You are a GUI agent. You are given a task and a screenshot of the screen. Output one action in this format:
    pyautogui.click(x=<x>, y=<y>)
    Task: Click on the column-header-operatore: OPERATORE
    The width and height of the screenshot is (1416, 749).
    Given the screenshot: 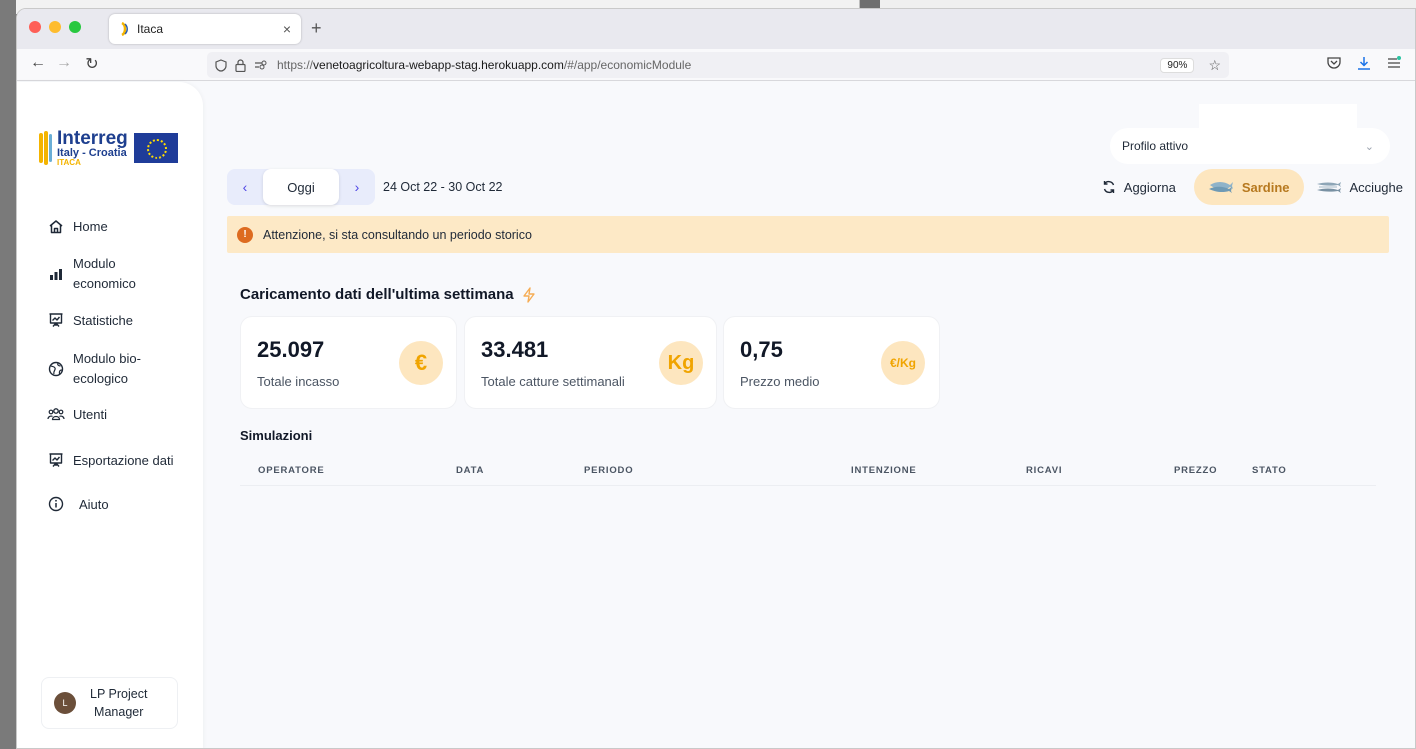 What is the action you would take?
    pyautogui.click(x=291, y=470)
    